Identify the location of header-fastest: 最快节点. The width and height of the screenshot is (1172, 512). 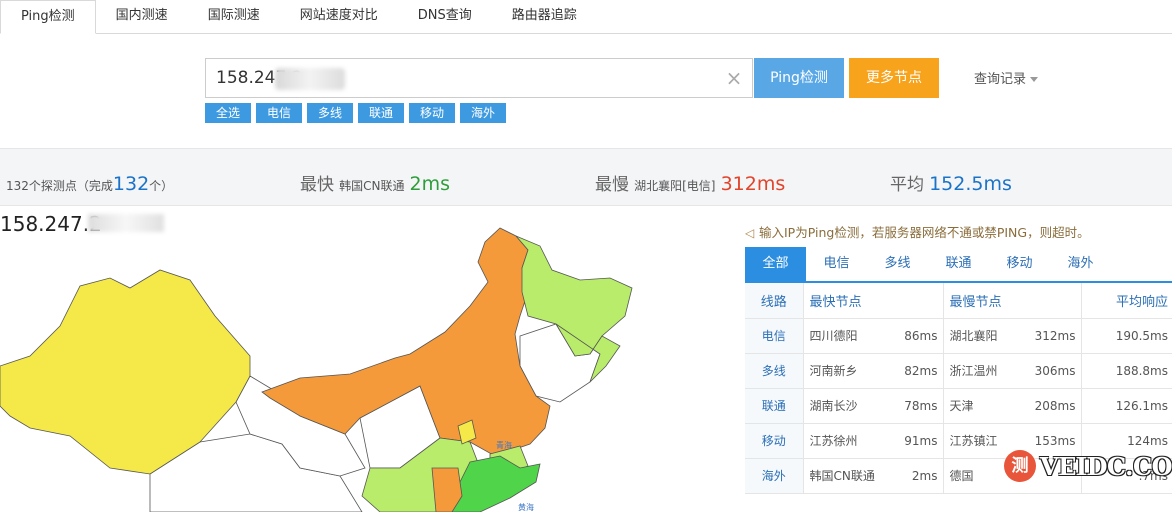
(849, 301).